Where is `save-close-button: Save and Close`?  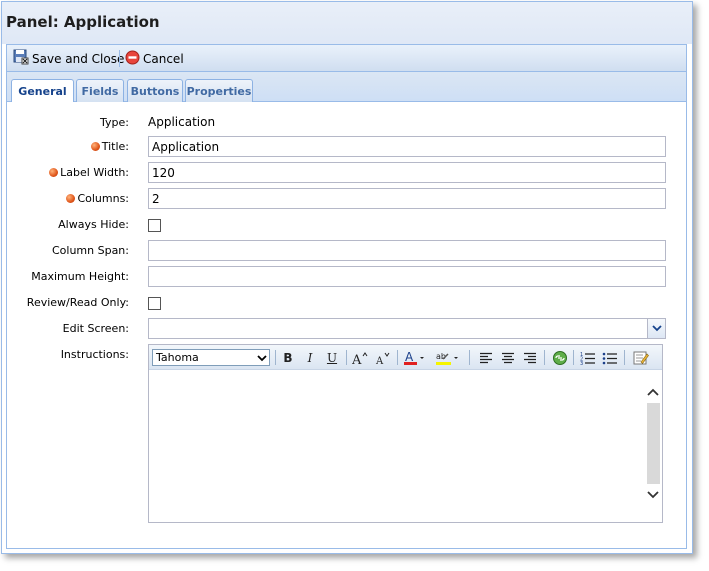 save-close-button: Save and Close is located at coordinates (68, 58).